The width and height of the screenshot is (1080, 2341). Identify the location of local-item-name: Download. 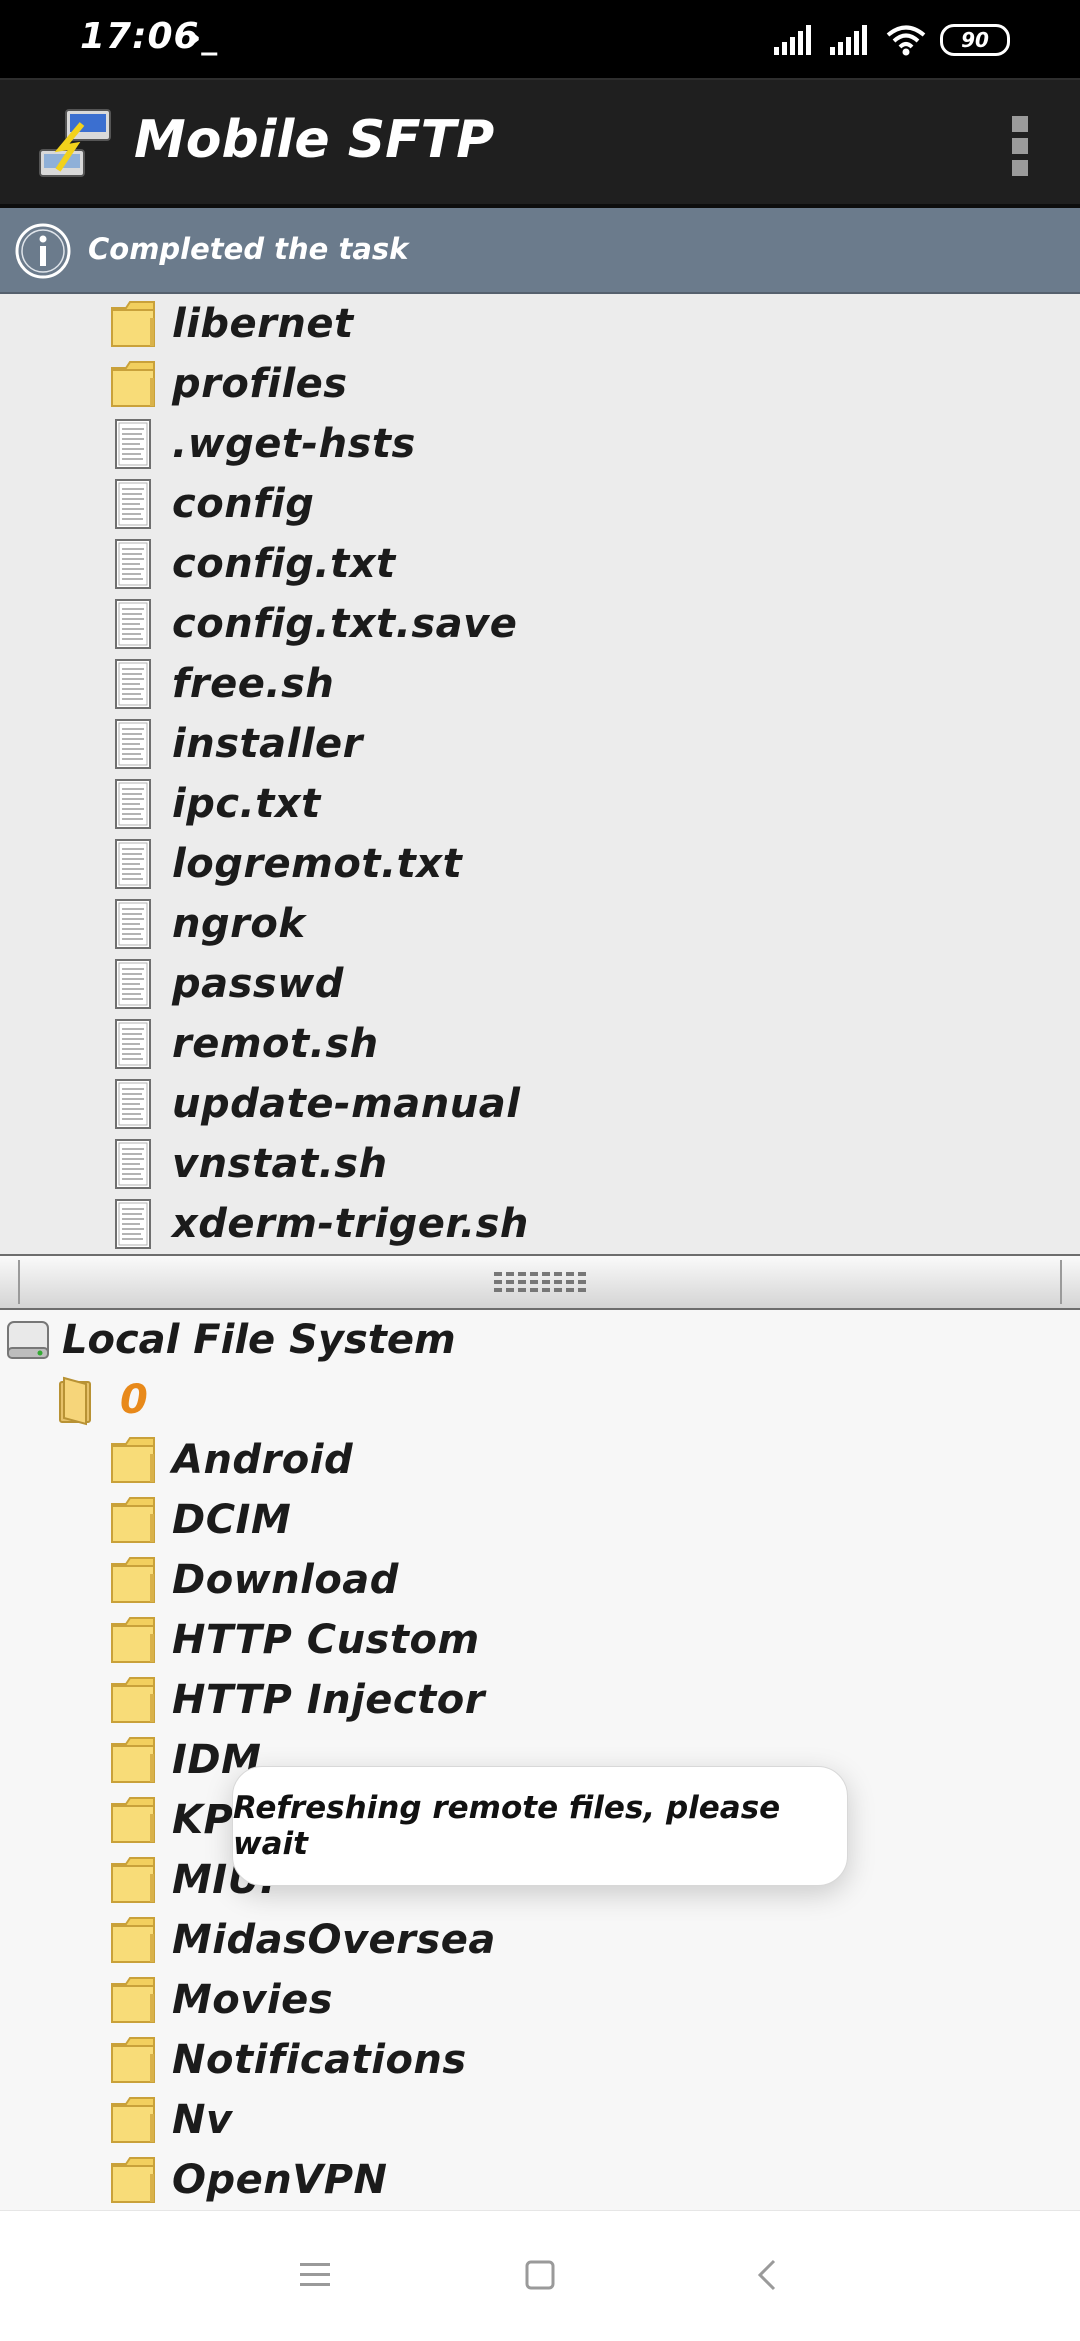
(285, 1580).